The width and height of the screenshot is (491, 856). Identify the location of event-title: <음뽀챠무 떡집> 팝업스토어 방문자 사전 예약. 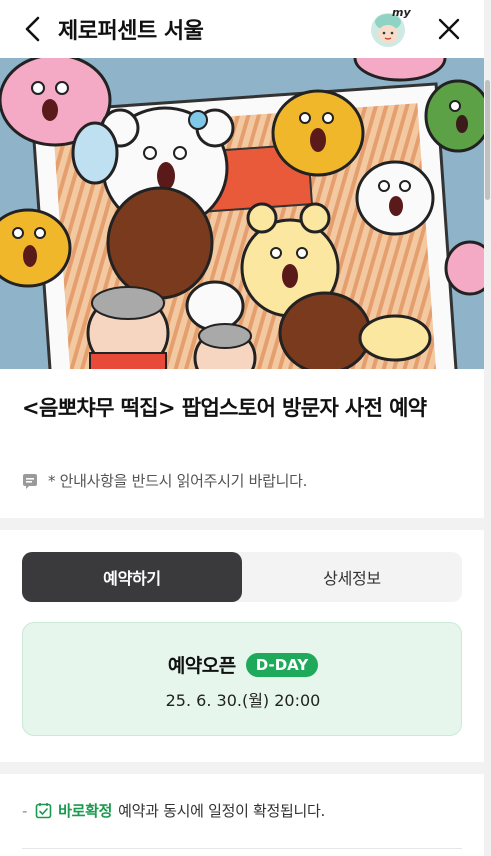
(224, 408).